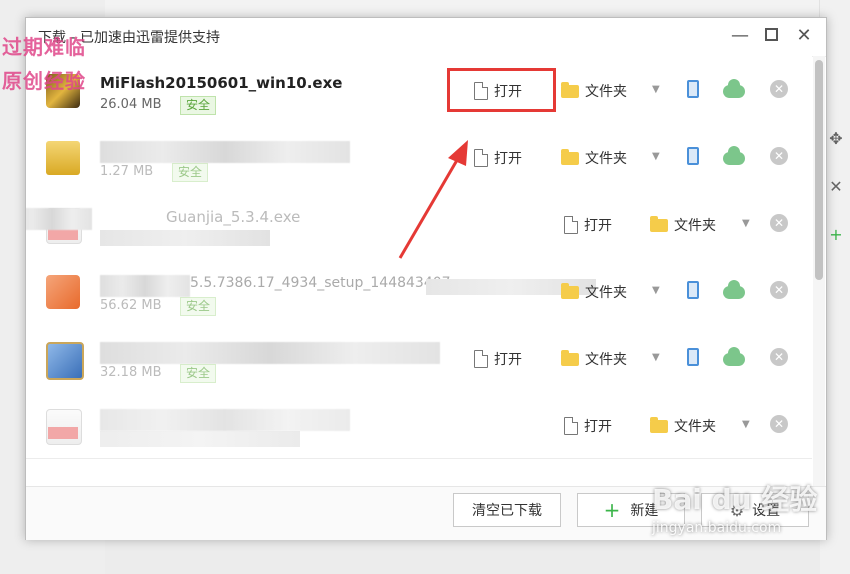 The height and width of the screenshot is (574, 850). I want to click on file-size: 32.18 MB, so click(131, 372).